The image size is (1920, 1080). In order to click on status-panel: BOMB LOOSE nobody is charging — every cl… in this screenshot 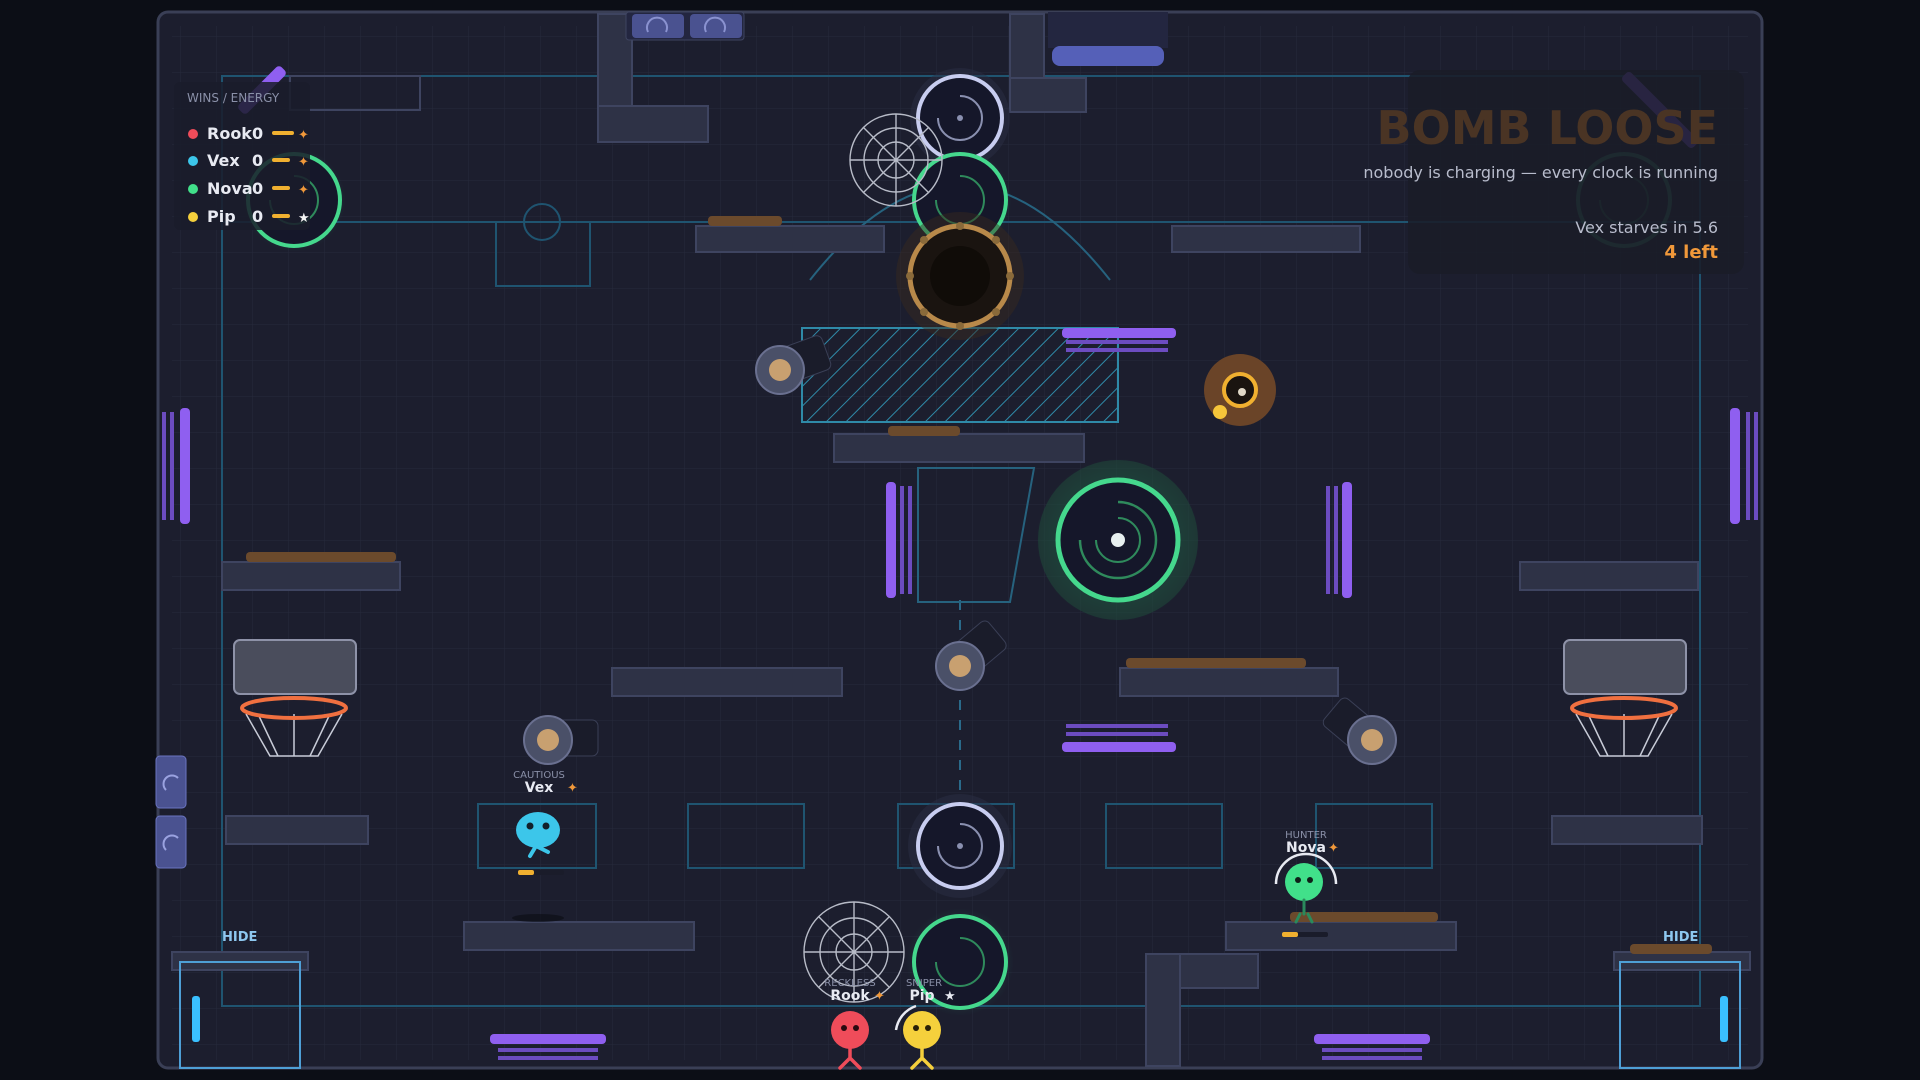, I will do `click(1553, 172)`.